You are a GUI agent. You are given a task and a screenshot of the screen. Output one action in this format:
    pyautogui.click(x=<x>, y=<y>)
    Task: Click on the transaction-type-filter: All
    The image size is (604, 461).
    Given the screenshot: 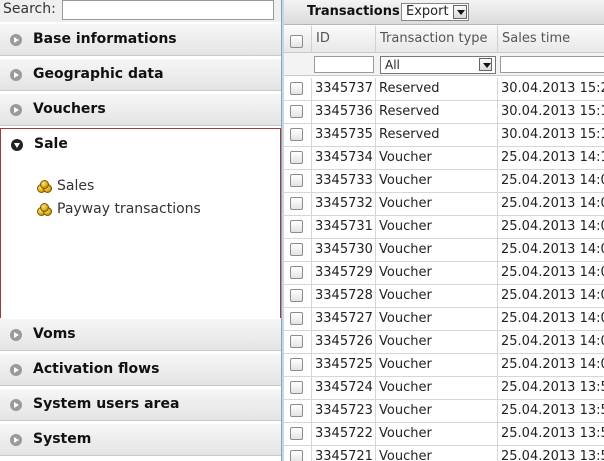 What is the action you would take?
    pyautogui.click(x=438, y=65)
    